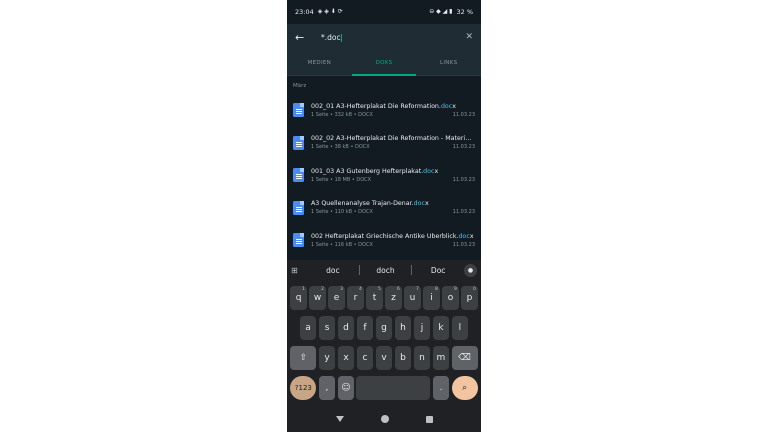 The width and height of the screenshot is (768, 432). I want to click on key-x: x, so click(346, 358).